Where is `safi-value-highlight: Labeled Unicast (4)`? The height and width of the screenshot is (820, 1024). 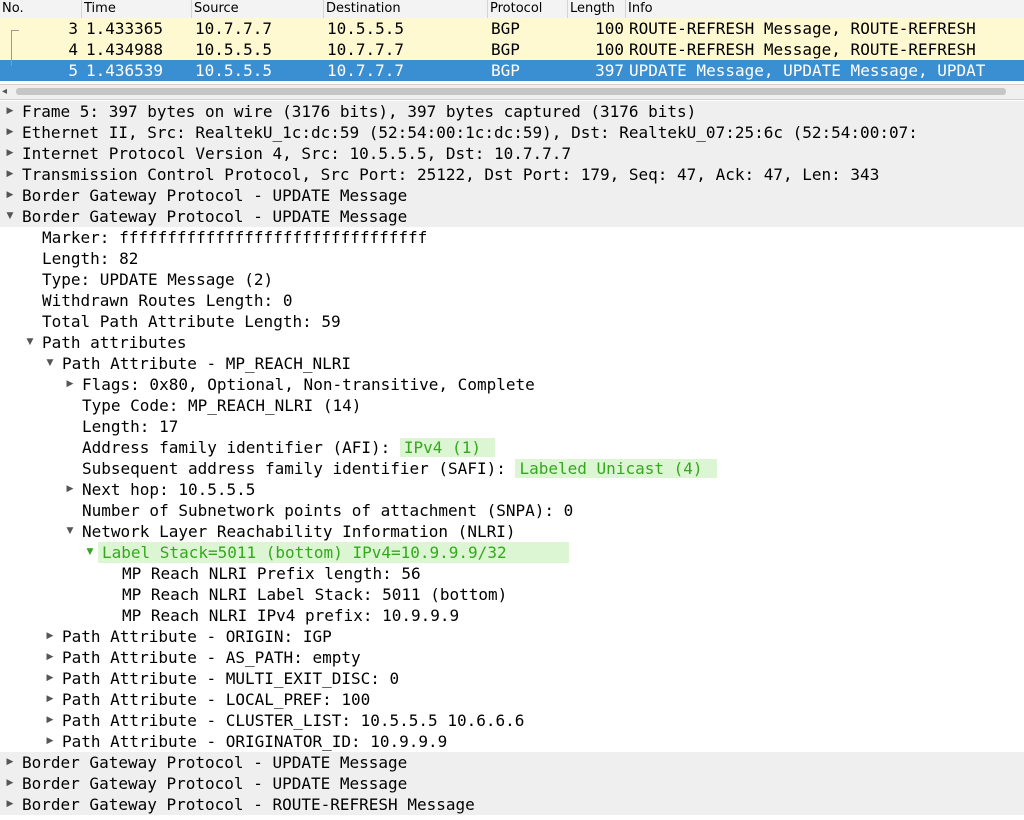 safi-value-highlight: Labeled Unicast (4) is located at coordinates (616, 468).